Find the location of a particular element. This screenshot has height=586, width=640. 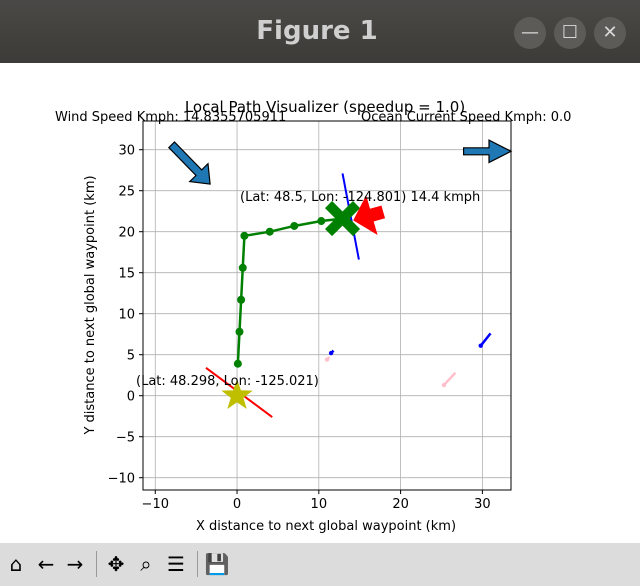

close-button: ✕ is located at coordinates (610, 33).